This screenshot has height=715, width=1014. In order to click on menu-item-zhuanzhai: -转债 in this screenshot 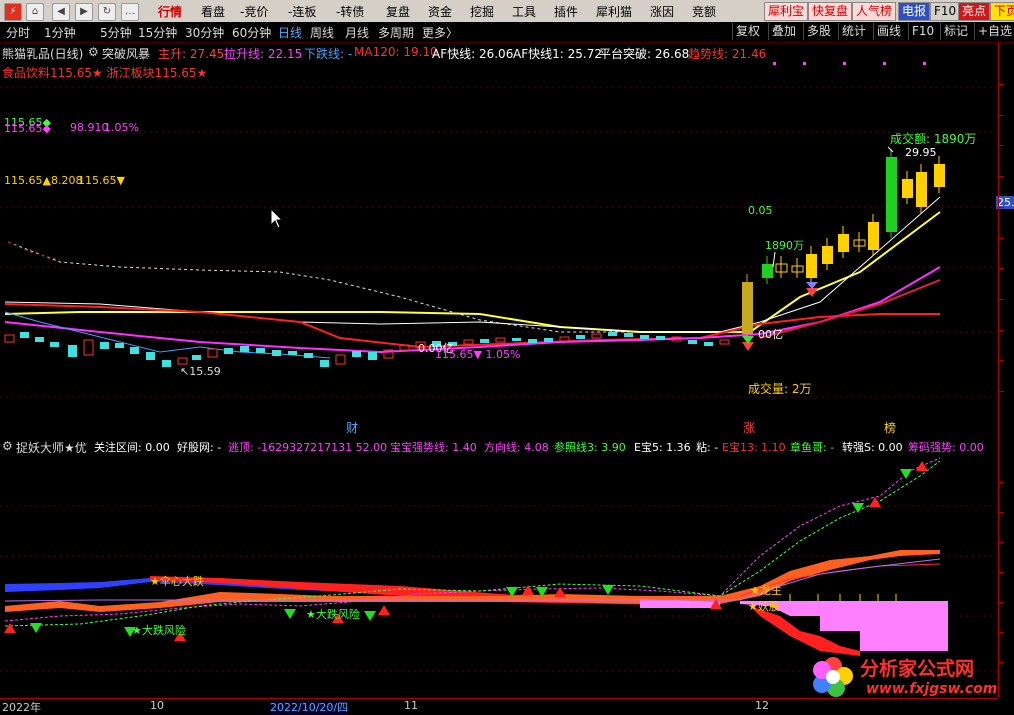, I will do `click(350, 11)`.